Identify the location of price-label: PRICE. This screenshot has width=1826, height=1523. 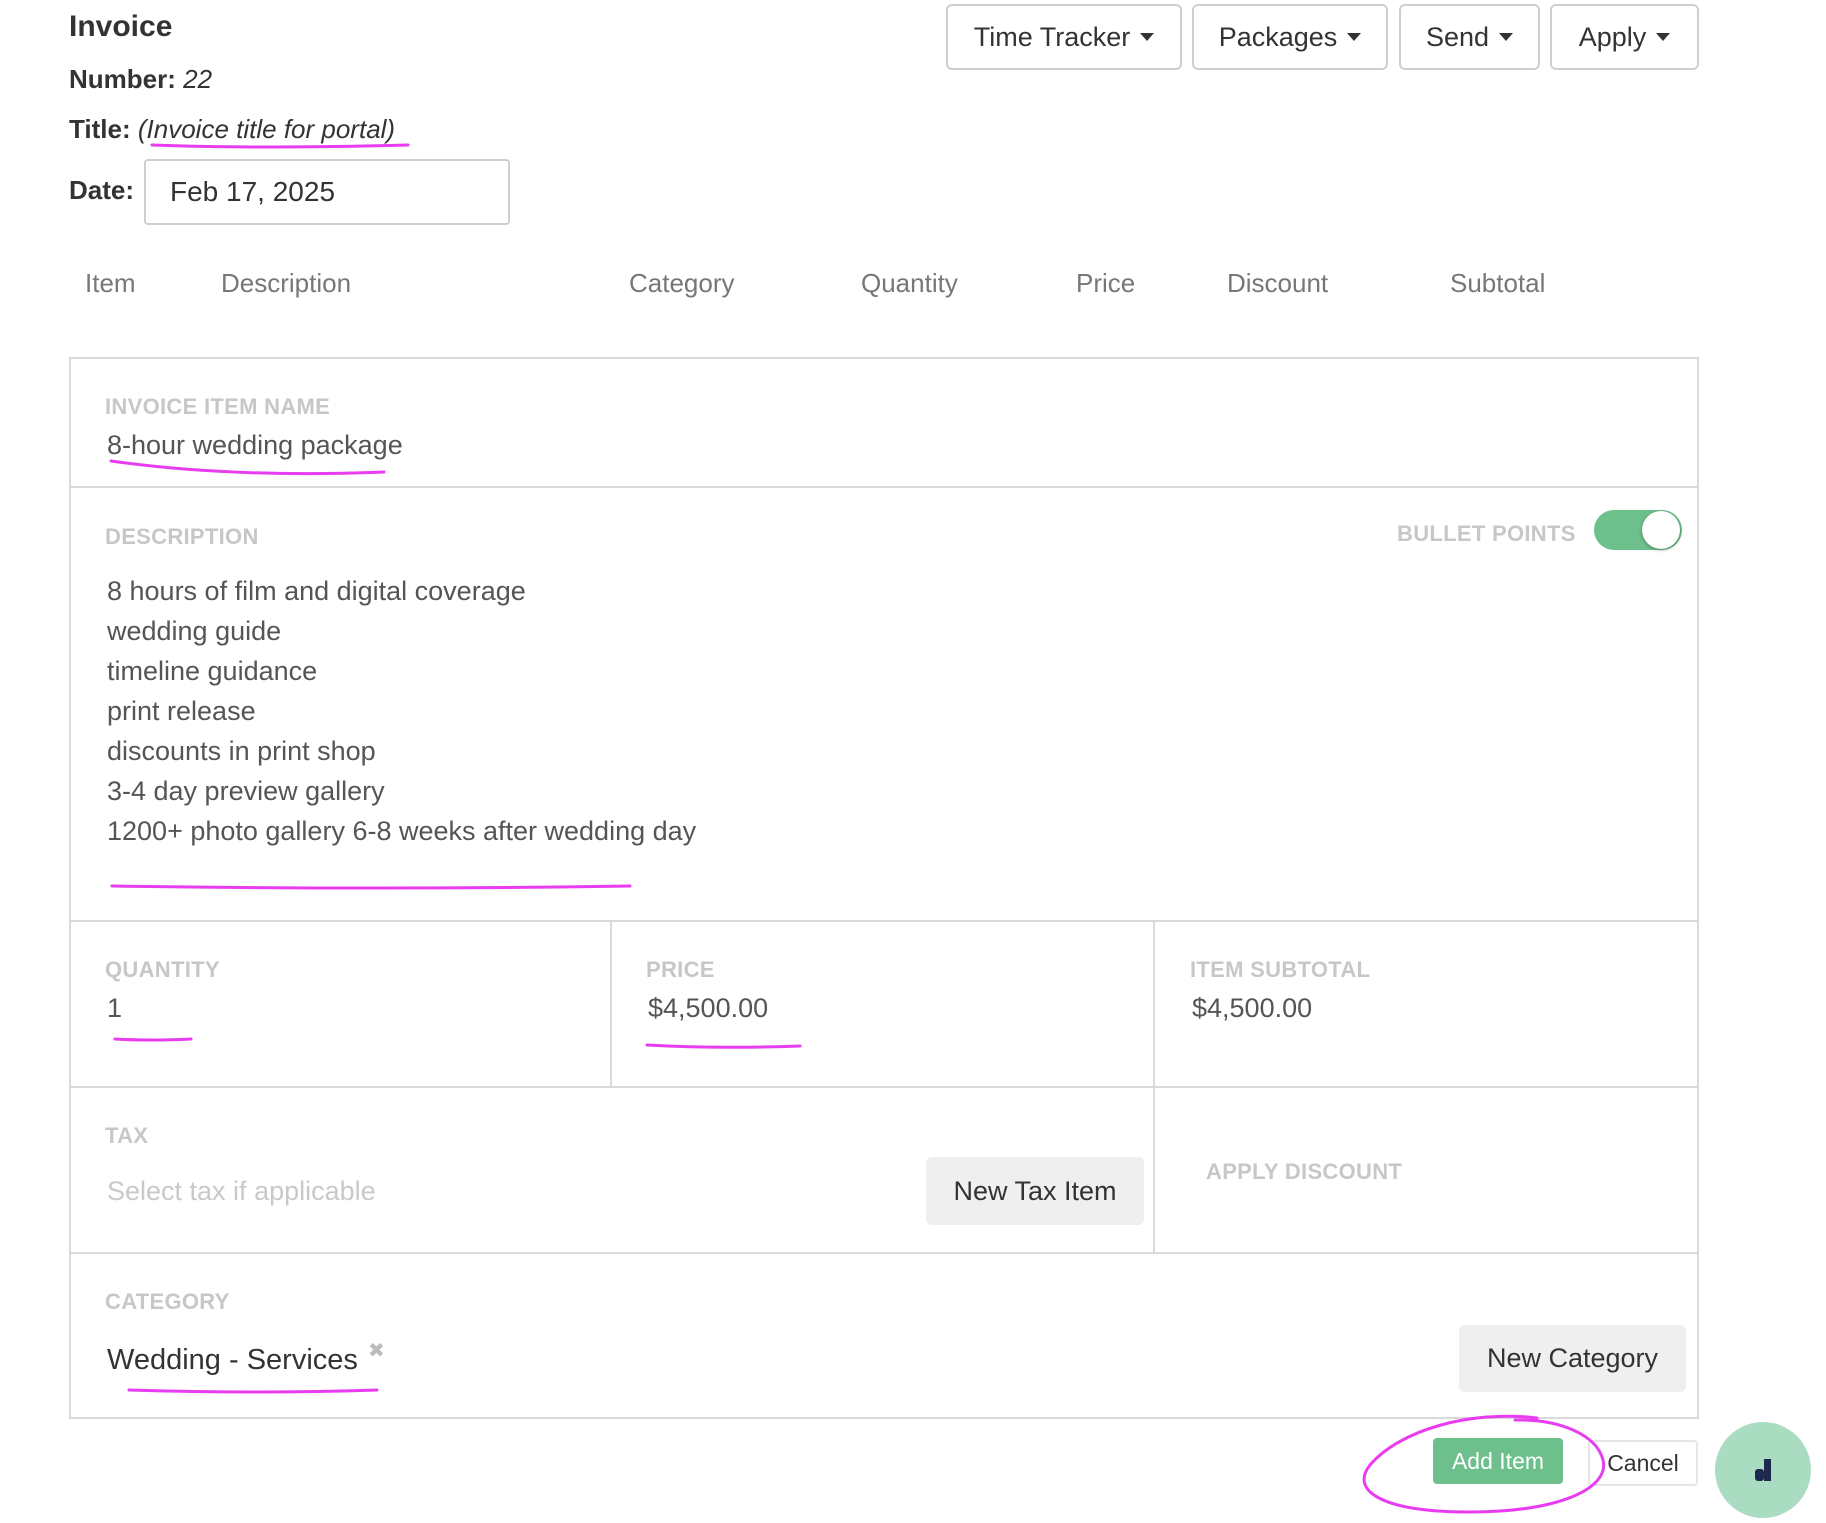
(680, 969).